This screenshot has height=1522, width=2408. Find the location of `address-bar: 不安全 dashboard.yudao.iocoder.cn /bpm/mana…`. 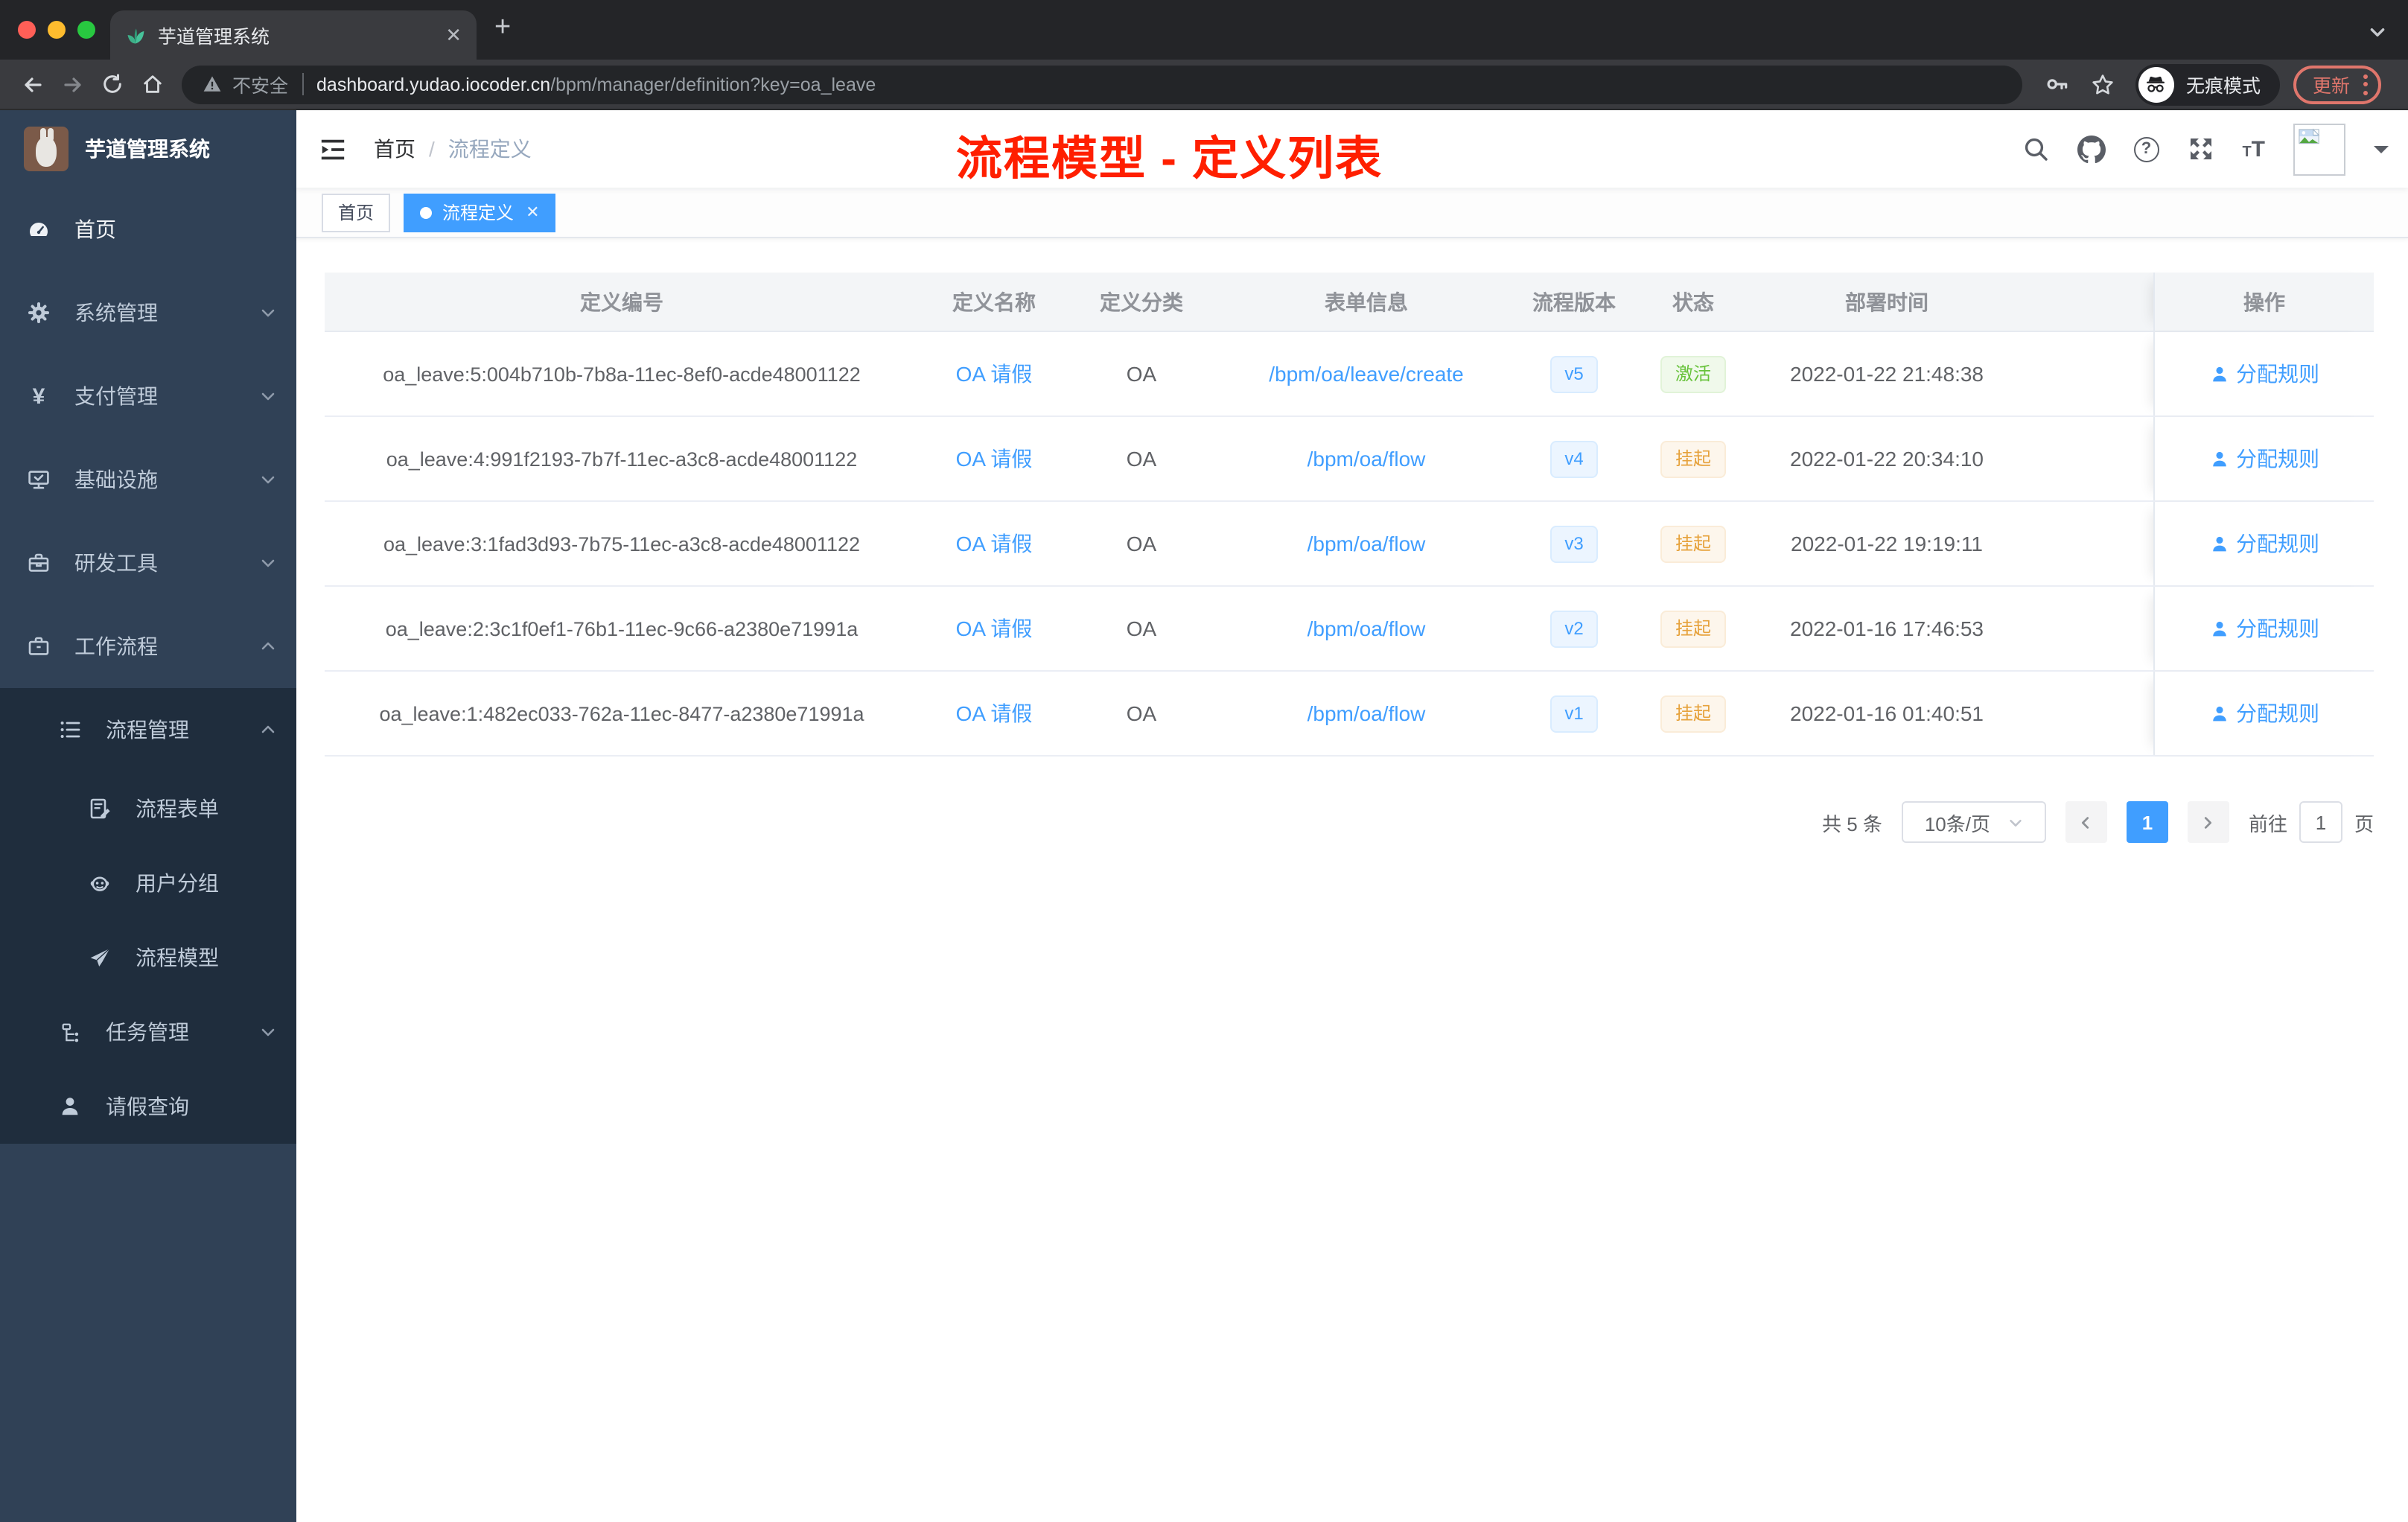

address-bar: 不安全 dashboard.yudao.iocoder.cn /bpm/mana… is located at coordinates (1102, 84).